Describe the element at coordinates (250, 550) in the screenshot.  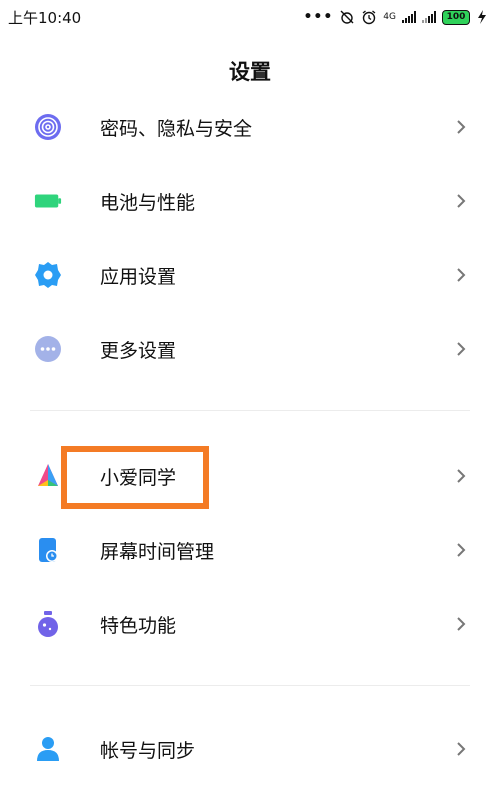
I see `settings-item-screen-time: 屏幕时间管理` at that location.